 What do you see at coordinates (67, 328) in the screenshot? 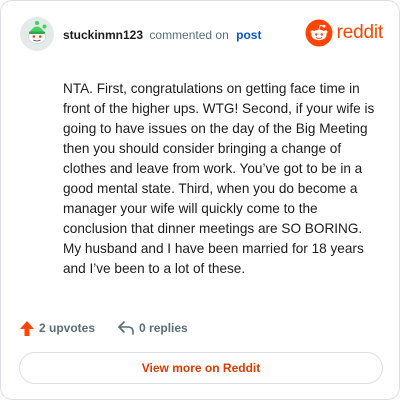
I see `upvote-count: 2 upvotes` at bounding box center [67, 328].